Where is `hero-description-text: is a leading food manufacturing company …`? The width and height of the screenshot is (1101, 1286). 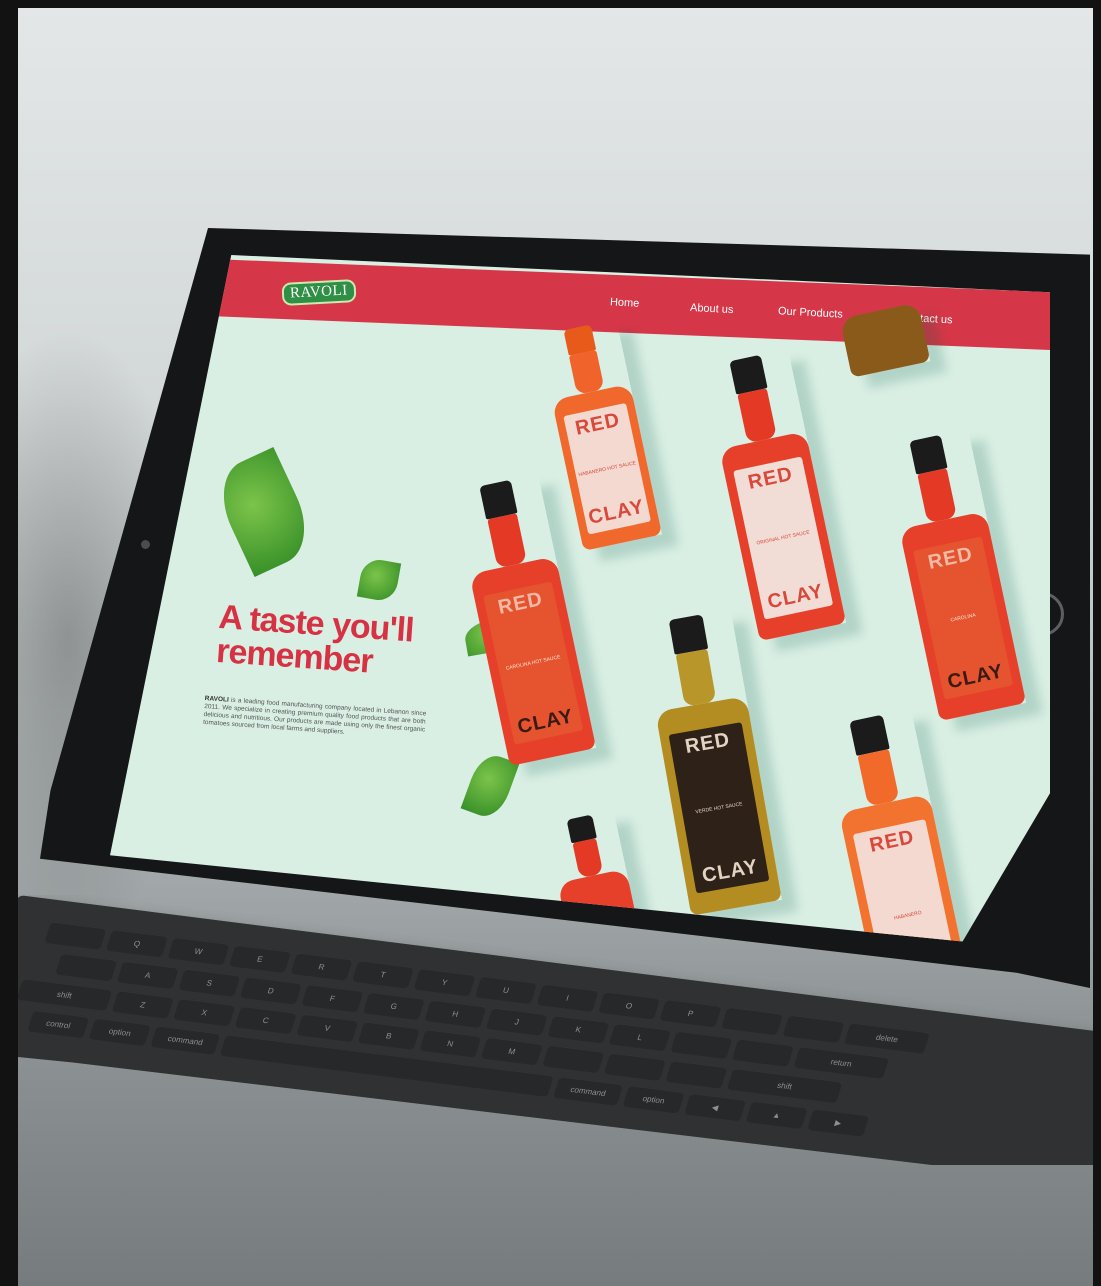
hero-description-text: is a leading food manufacturing company … is located at coordinates (314, 716).